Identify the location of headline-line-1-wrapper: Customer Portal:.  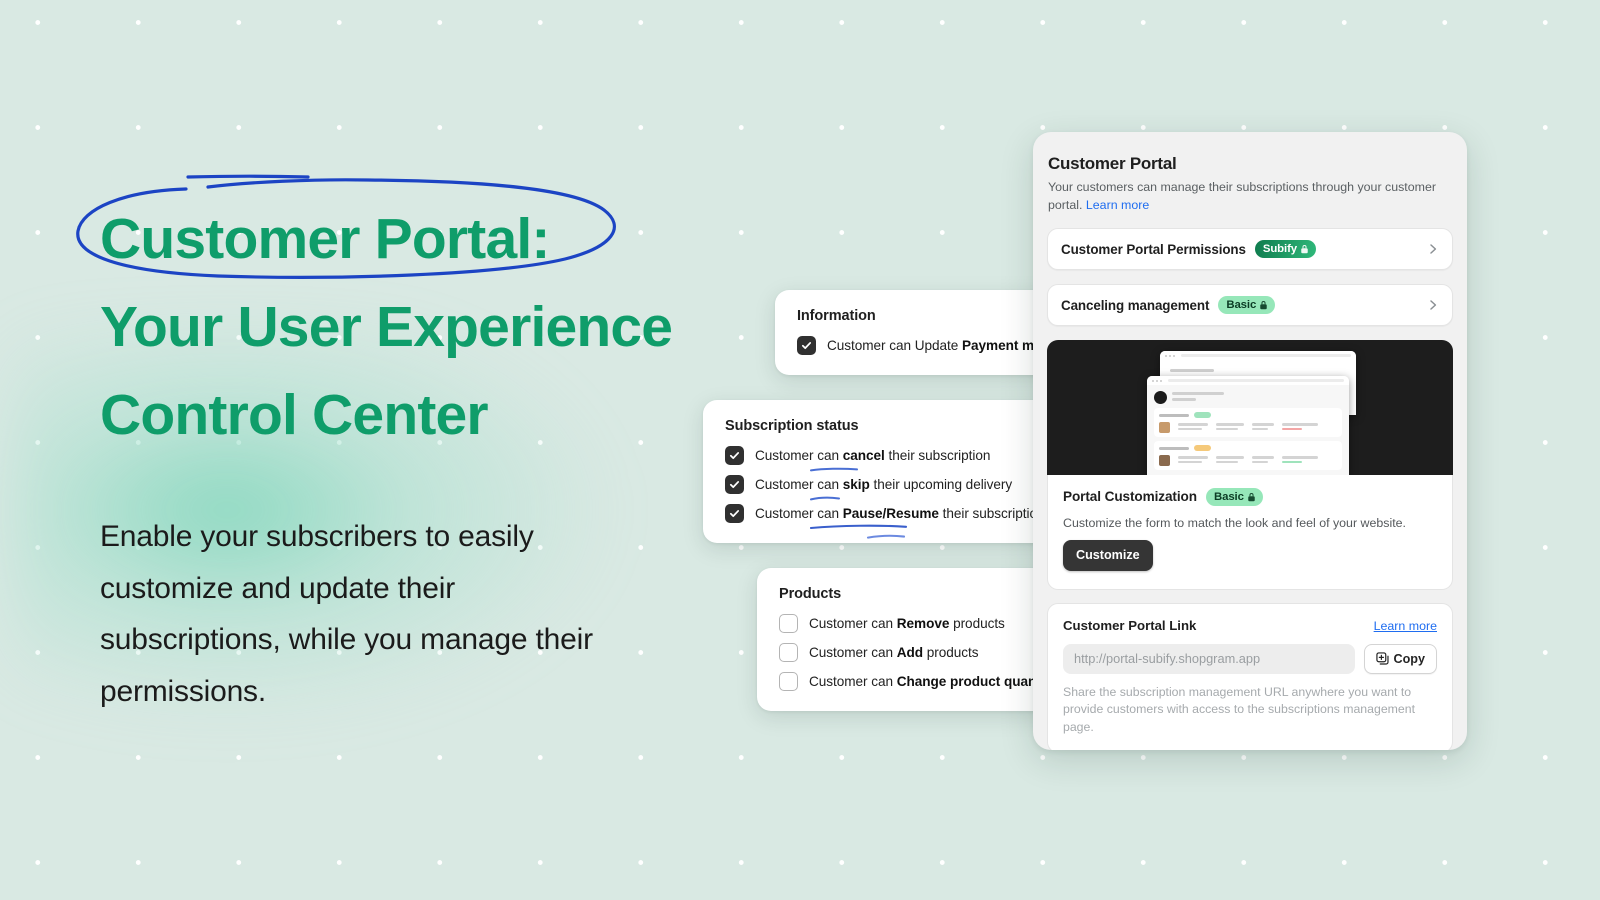
(428, 228).